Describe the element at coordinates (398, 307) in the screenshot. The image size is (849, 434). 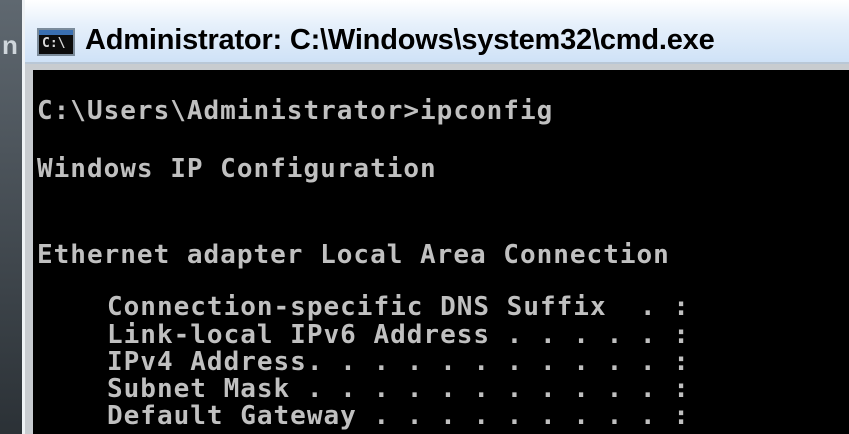
I see `field-dns-suffix: Connection-specific DNS Suffix . :` at that location.